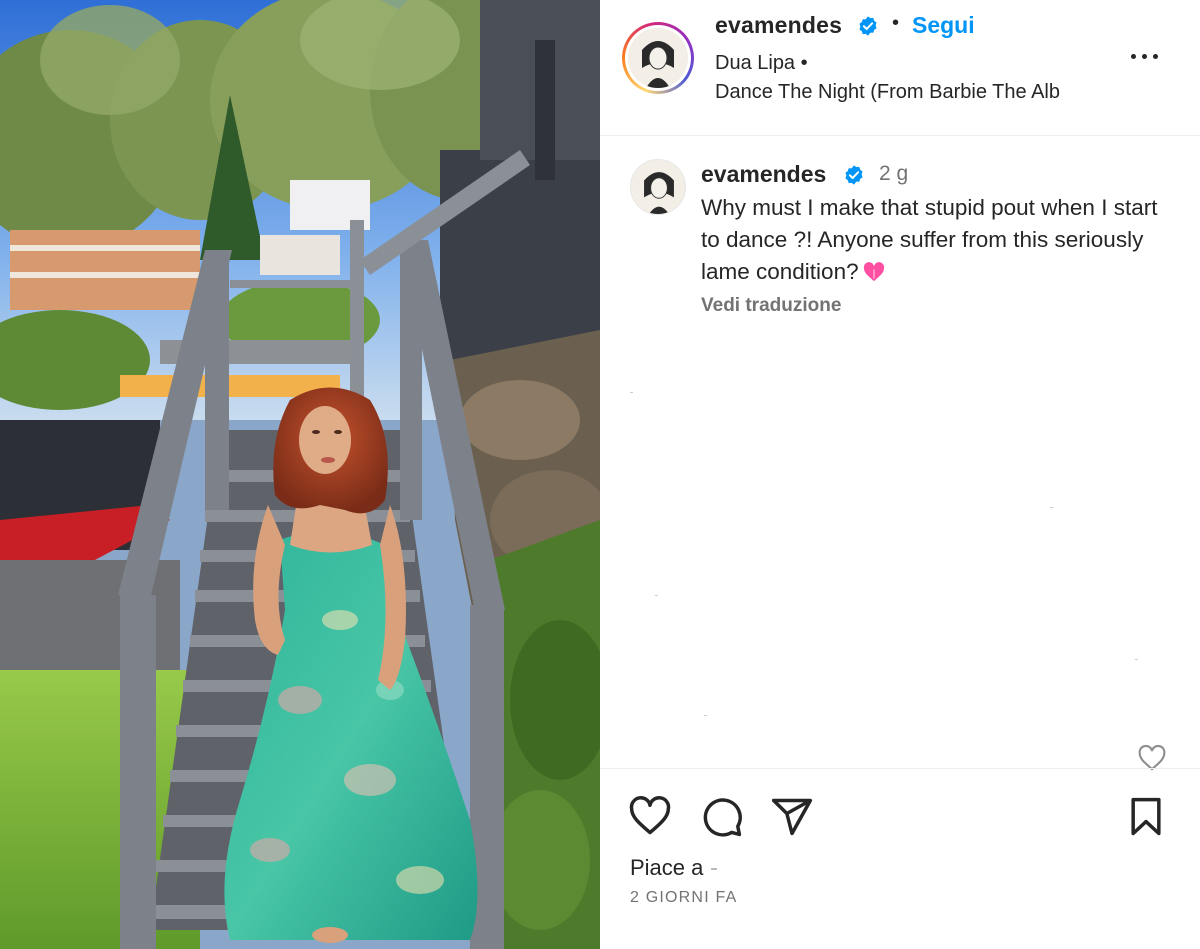 The height and width of the screenshot is (949, 1200). I want to click on likes-label: Piace a, so click(667, 867).